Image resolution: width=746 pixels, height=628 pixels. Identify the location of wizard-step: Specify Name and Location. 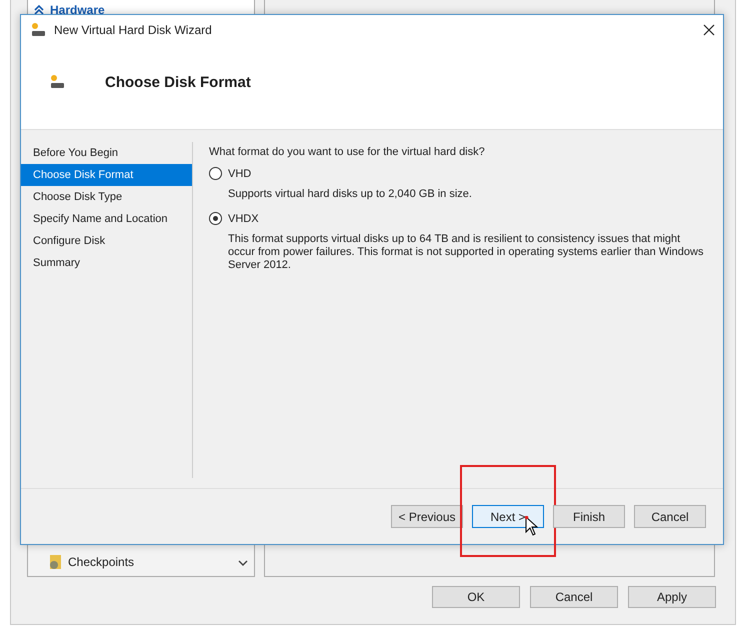
(106, 219).